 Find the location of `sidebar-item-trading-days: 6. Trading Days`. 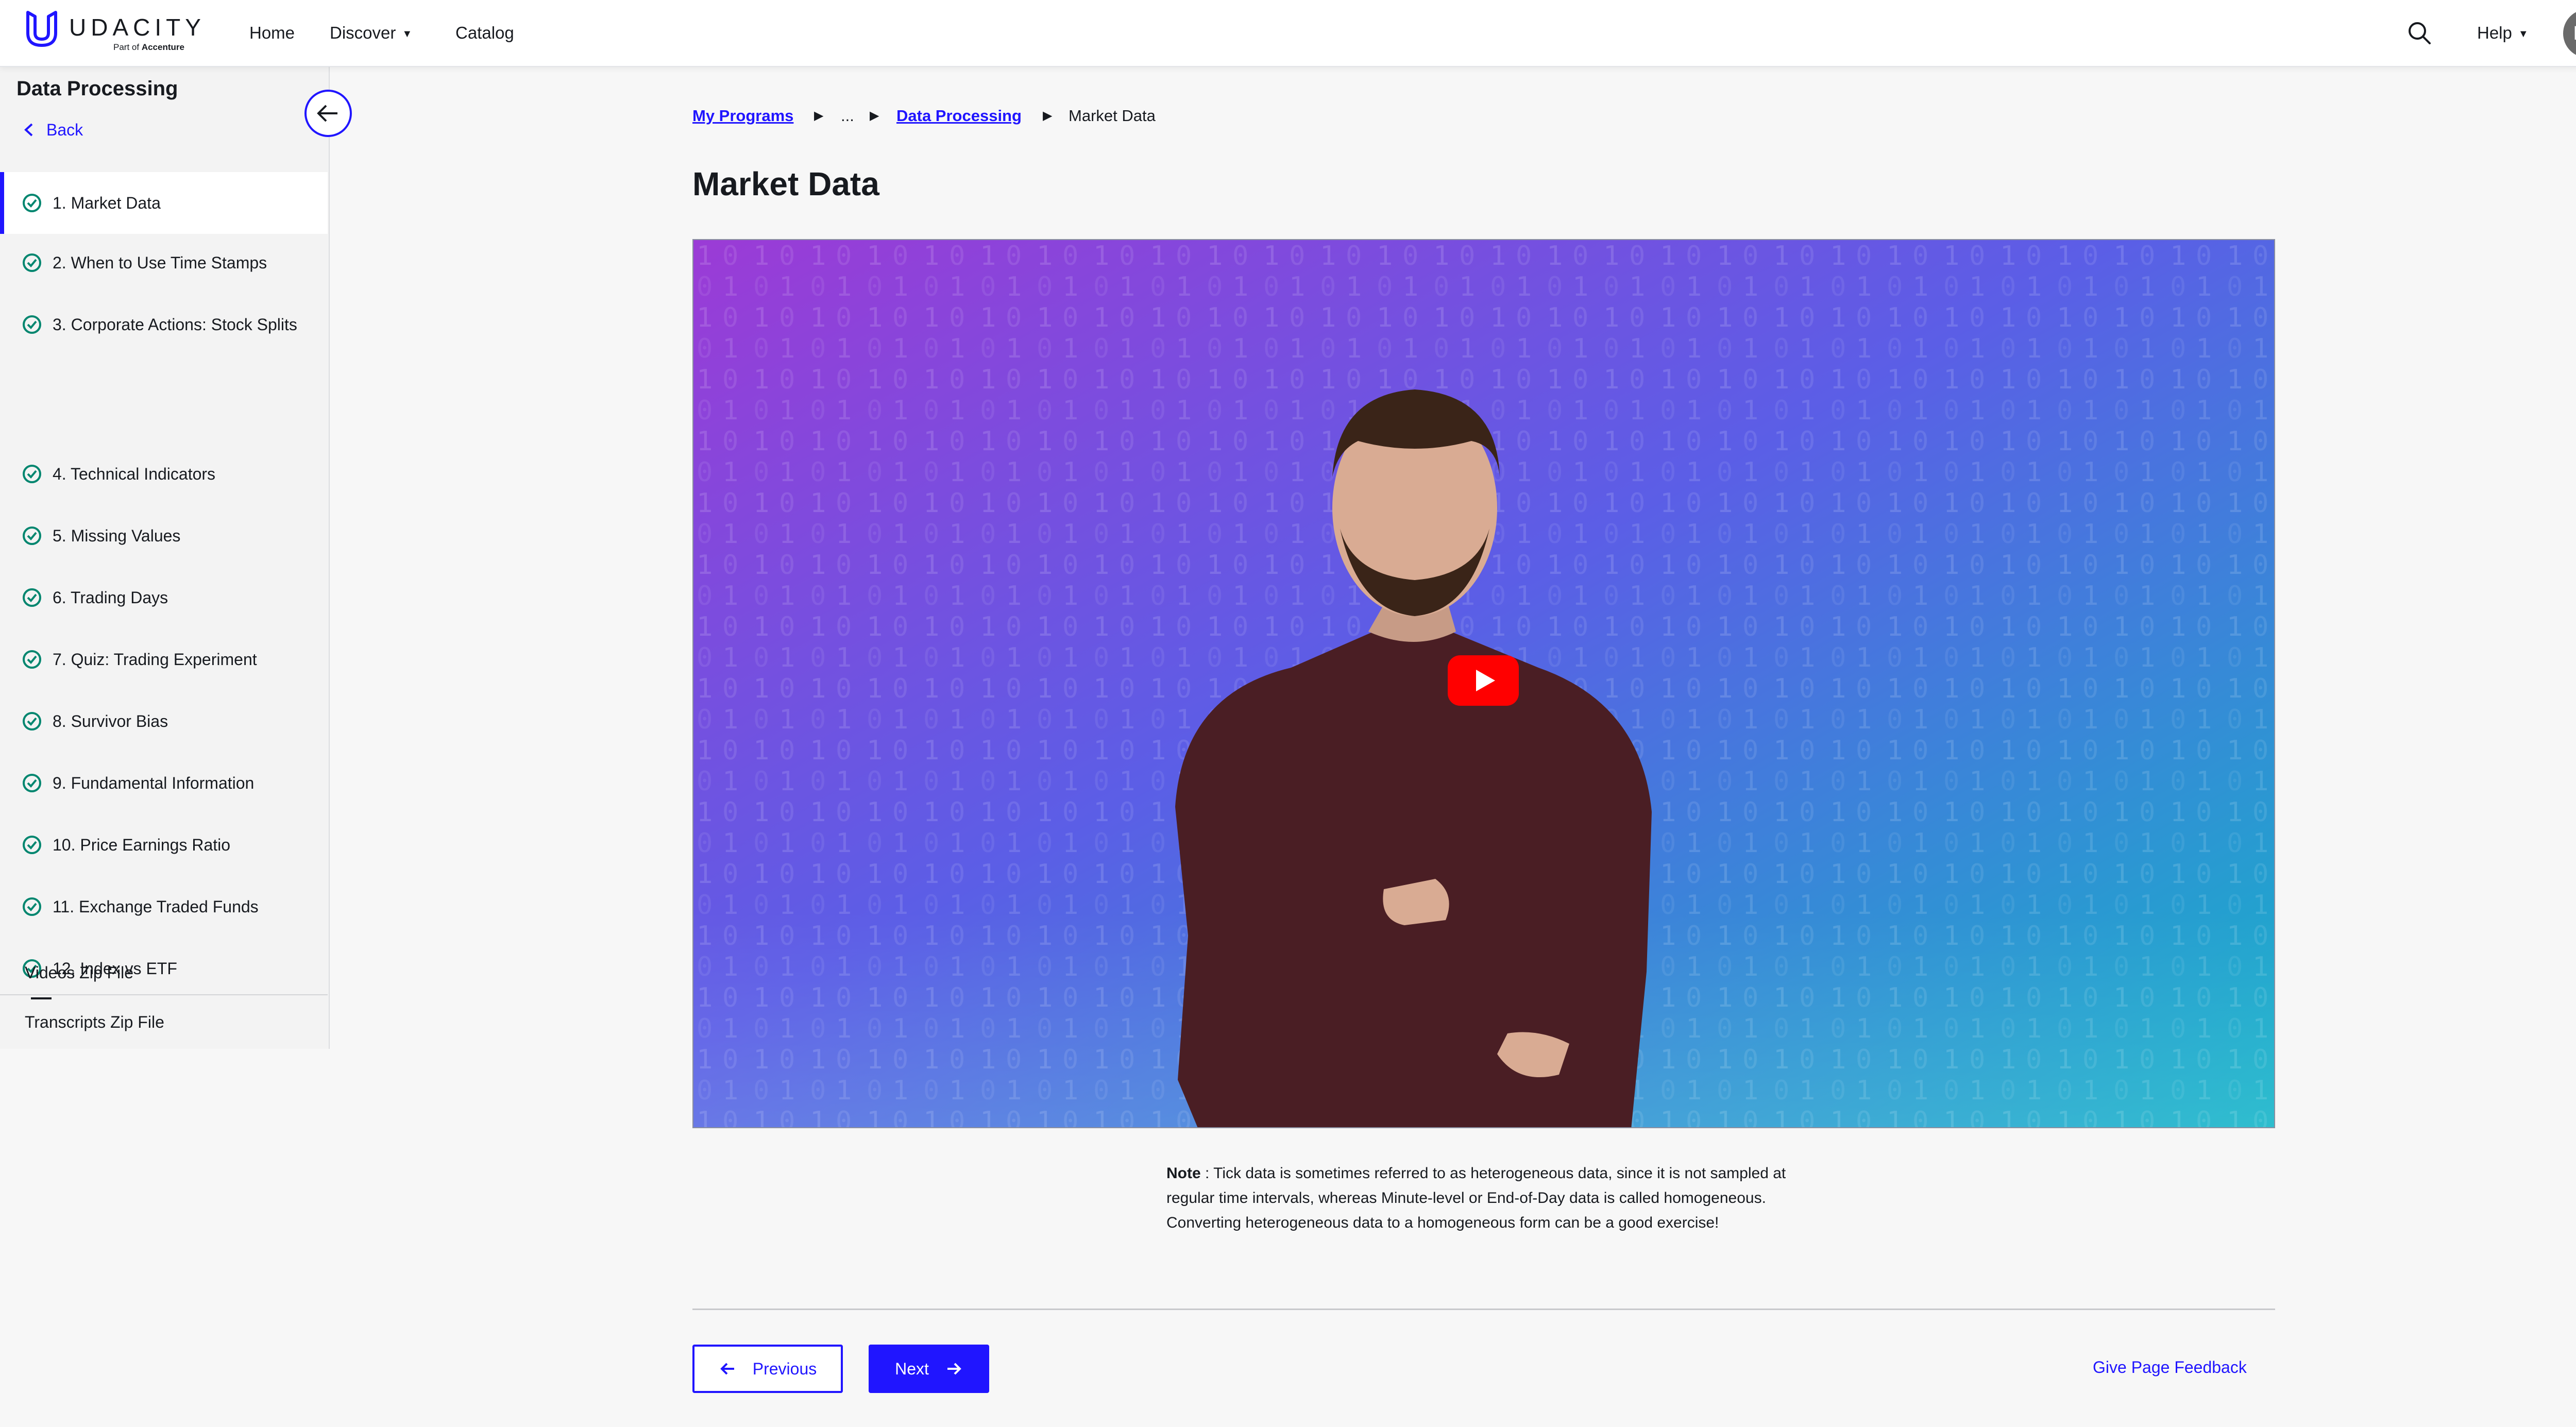

sidebar-item-trading-days: 6. Trading Days is located at coordinates (164, 597).